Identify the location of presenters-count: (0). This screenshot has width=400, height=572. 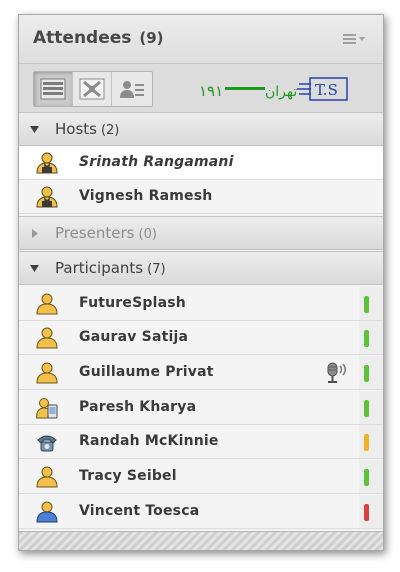
(147, 234).